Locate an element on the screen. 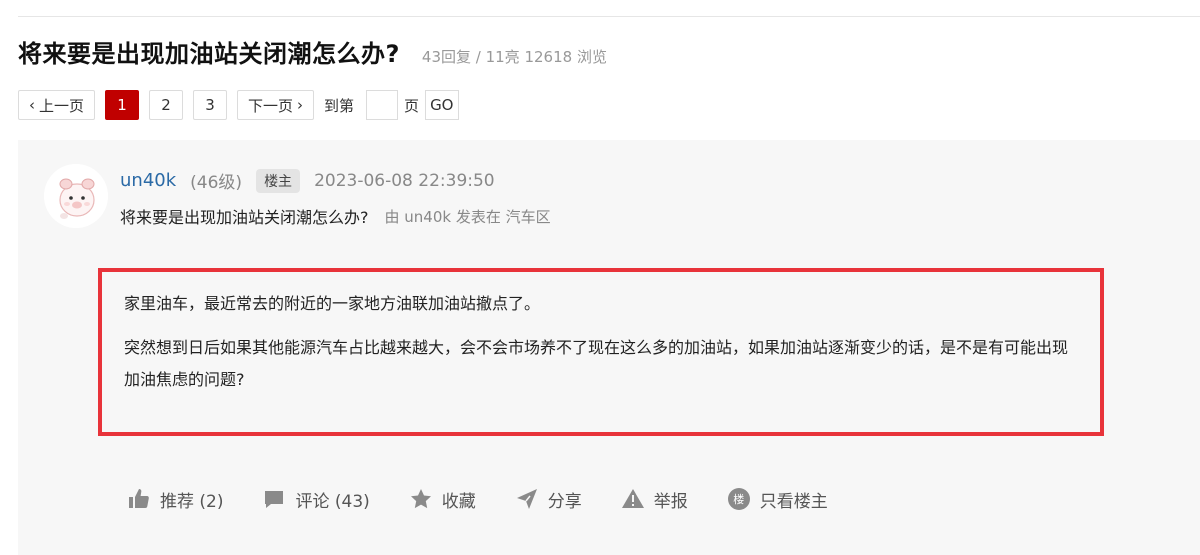 The width and height of the screenshot is (1200, 555). share-icon is located at coordinates (527, 499).